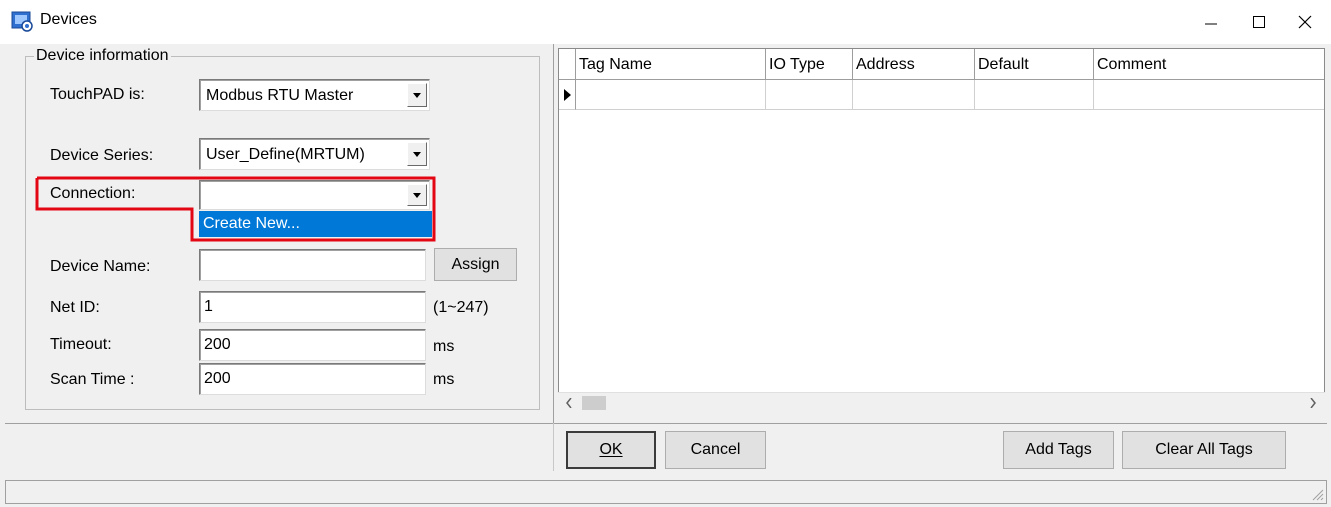  Describe the element at coordinates (809, 95) in the screenshot. I see `cell-io-type` at that location.